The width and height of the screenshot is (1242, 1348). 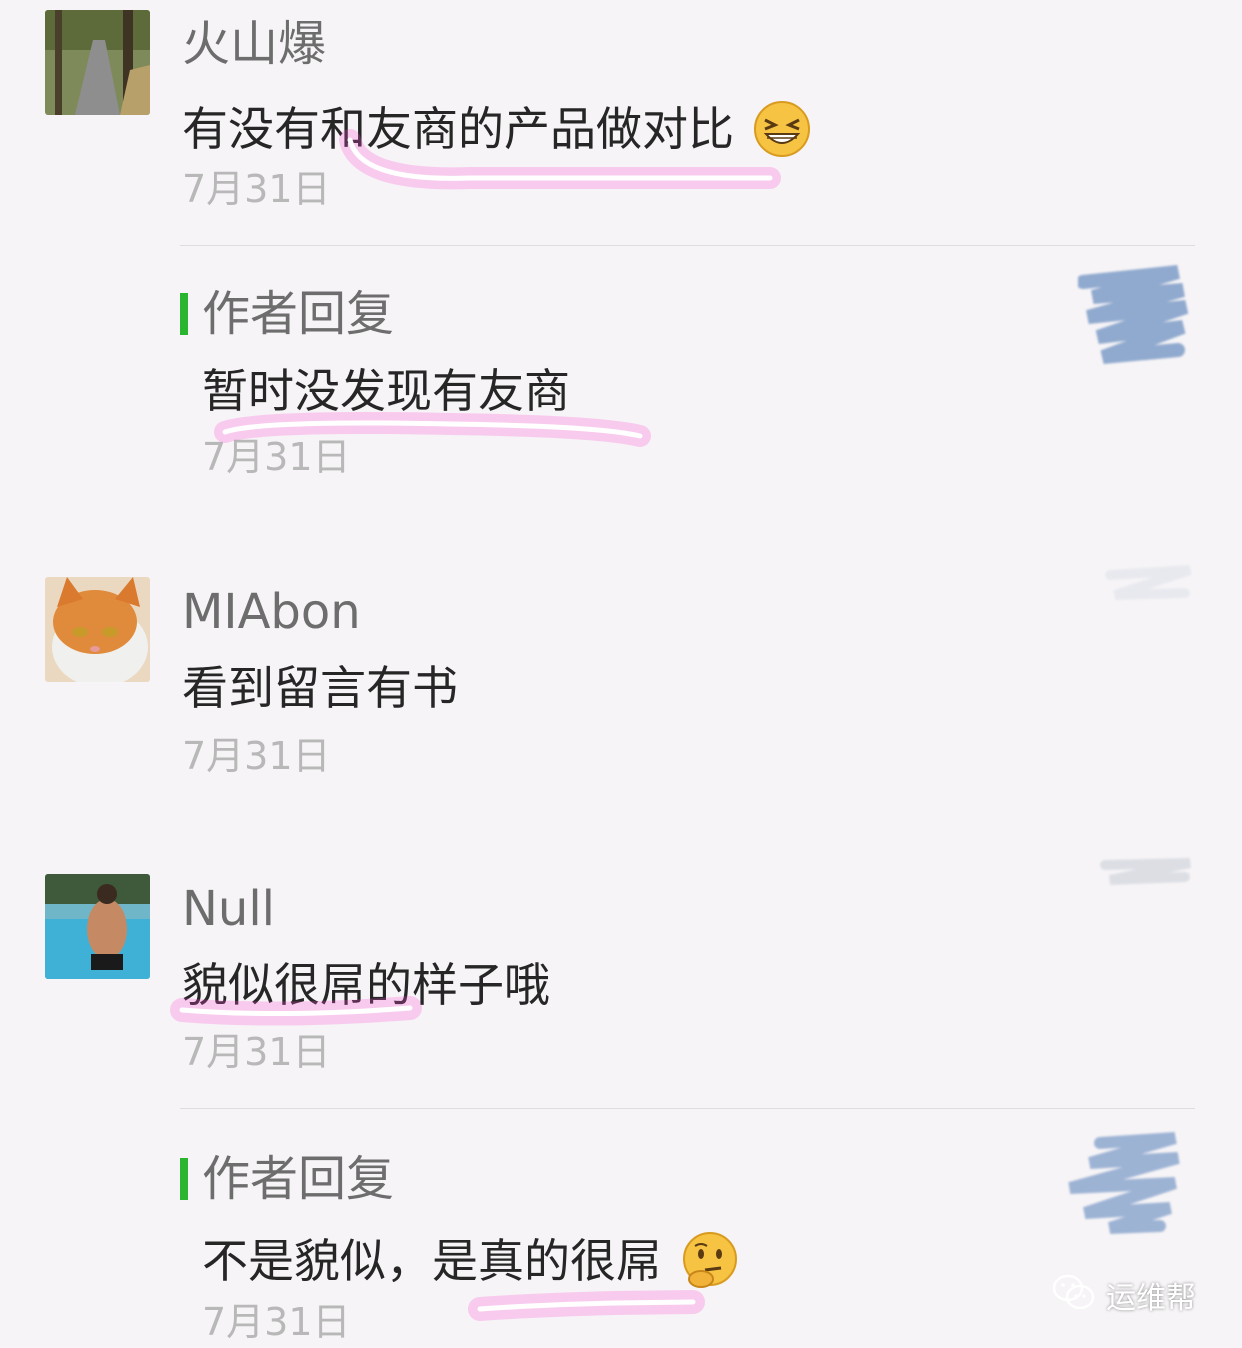 I want to click on commenter-name: Null, so click(x=228, y=909).